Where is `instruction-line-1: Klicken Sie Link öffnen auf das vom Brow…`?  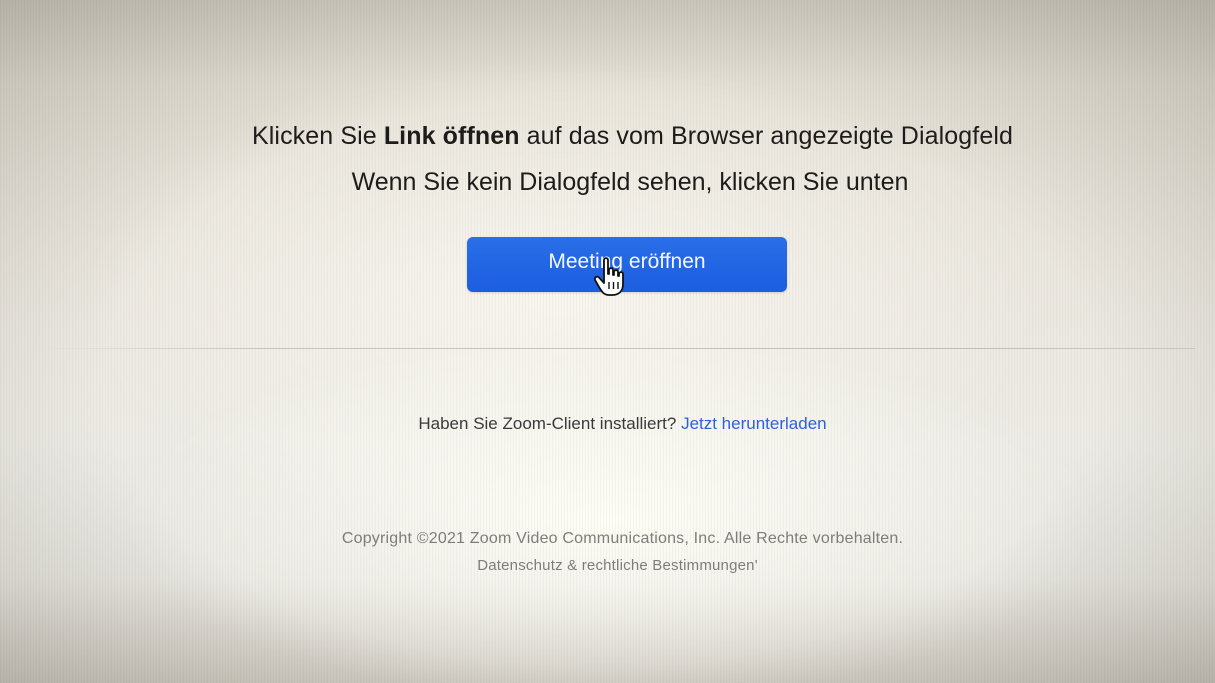 instruction-line-1: Klicken Sie Link öffnen auf das vom Brow… is located at coordinates (607, 136).